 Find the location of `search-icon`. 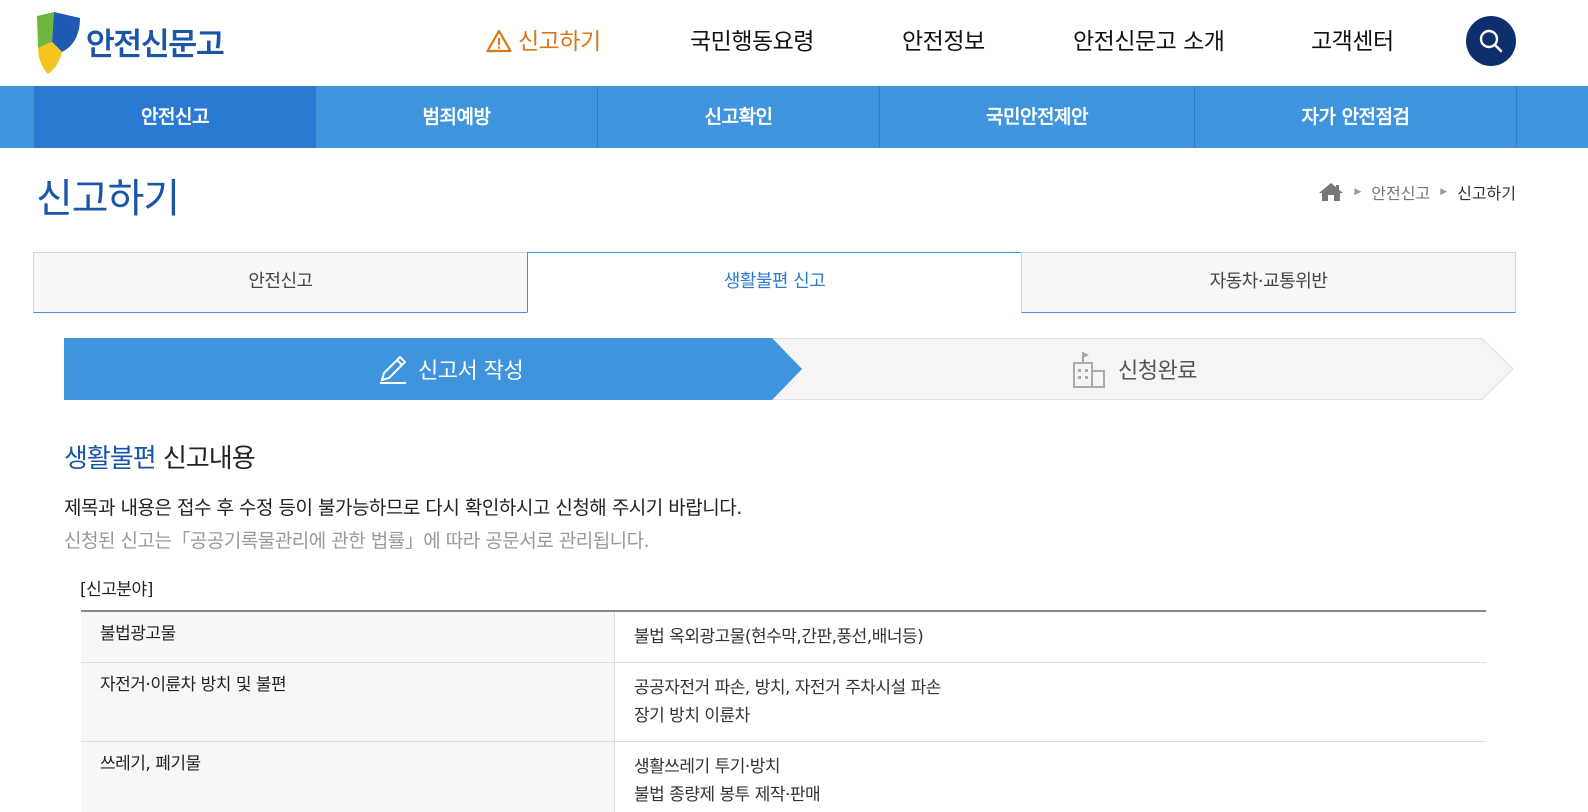

search-icon is located at coordinates (1491, 41).